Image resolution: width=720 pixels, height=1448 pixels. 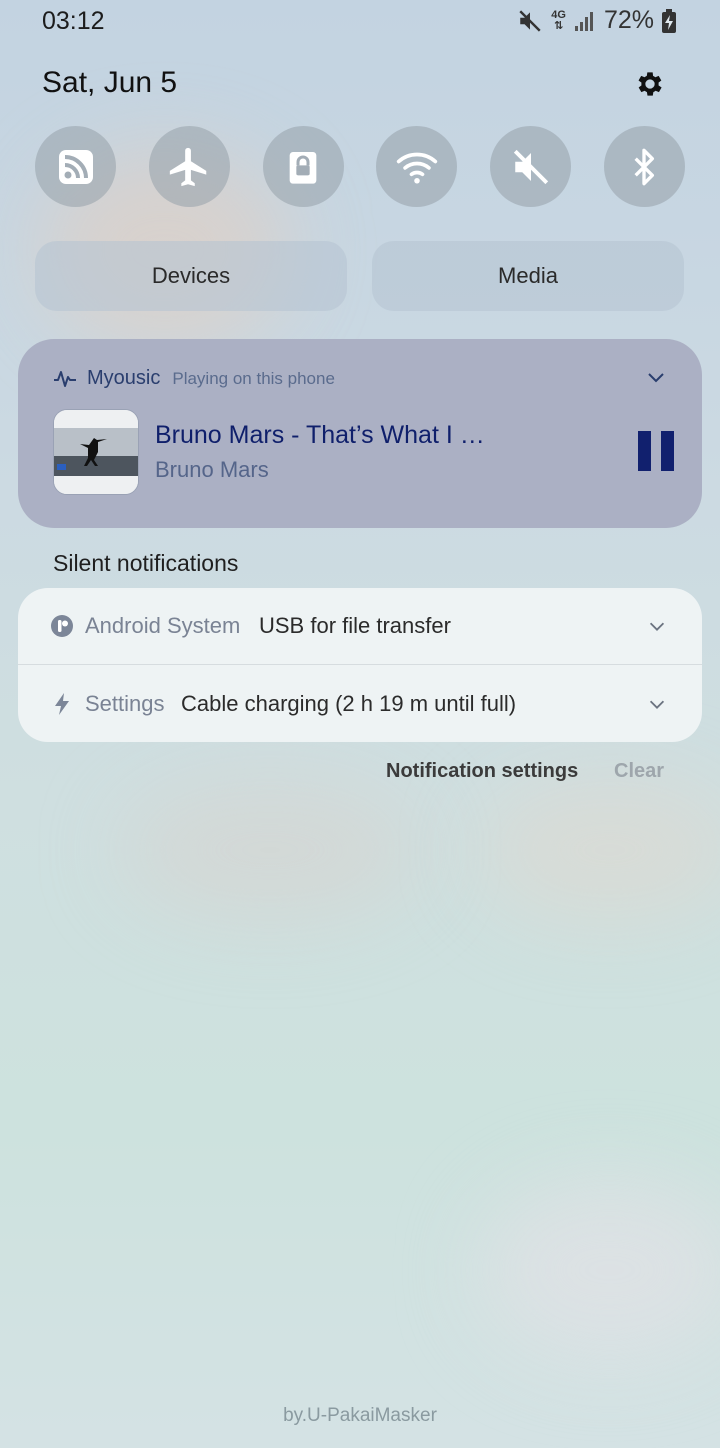 I want to click on lock-icon, so click(x=303, y=167).